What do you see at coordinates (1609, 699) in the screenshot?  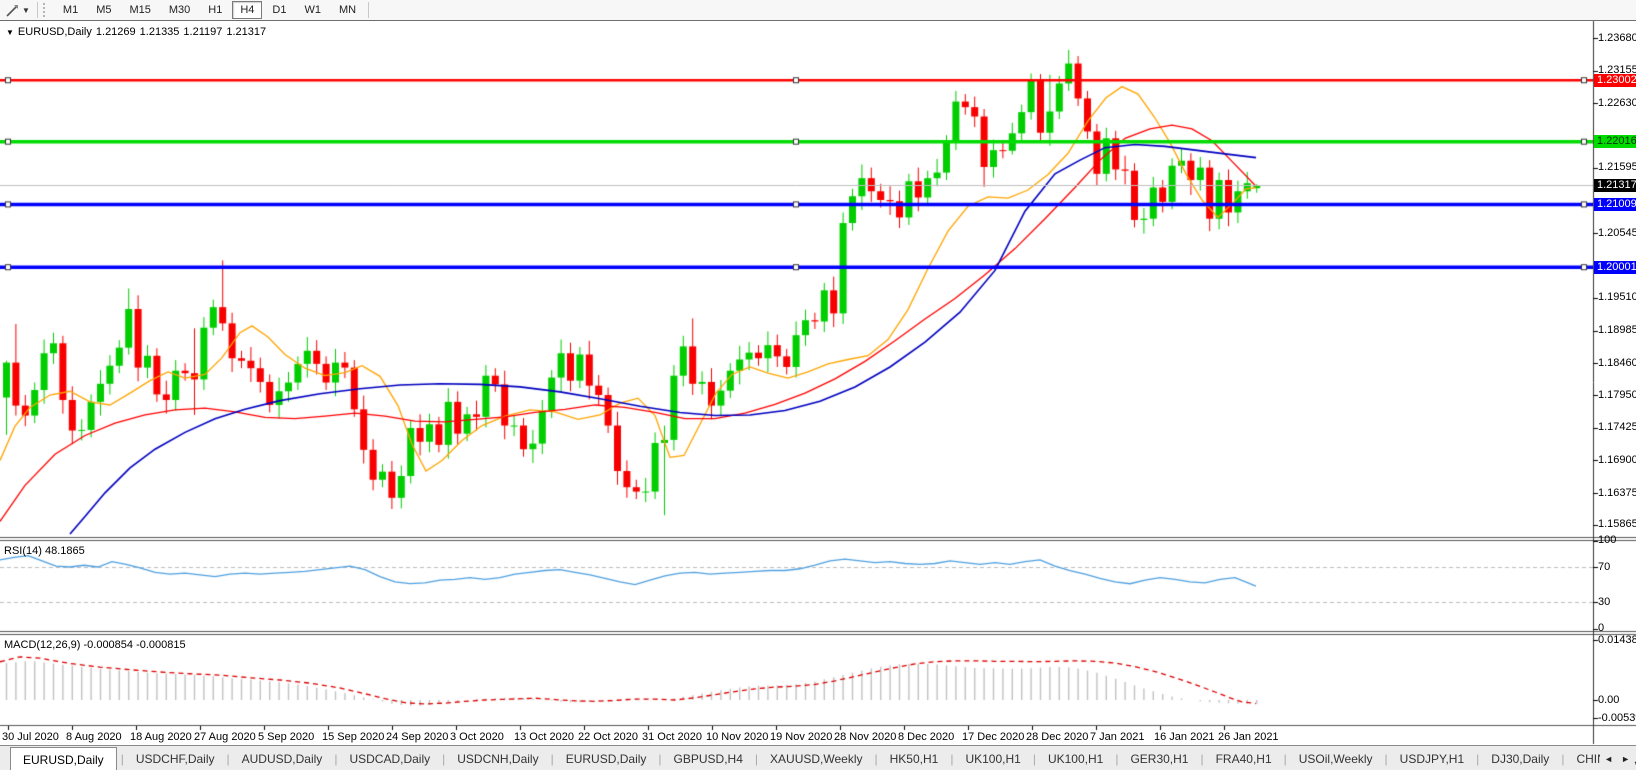 I see `macd-axis-tick: 0.00` at bounding box center [1609, 699].